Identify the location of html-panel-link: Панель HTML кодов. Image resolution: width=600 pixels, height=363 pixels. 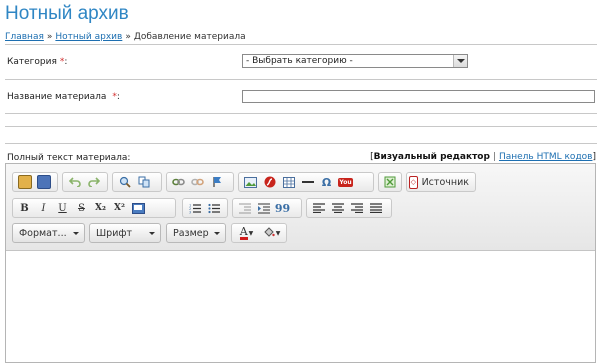
(546, 157).